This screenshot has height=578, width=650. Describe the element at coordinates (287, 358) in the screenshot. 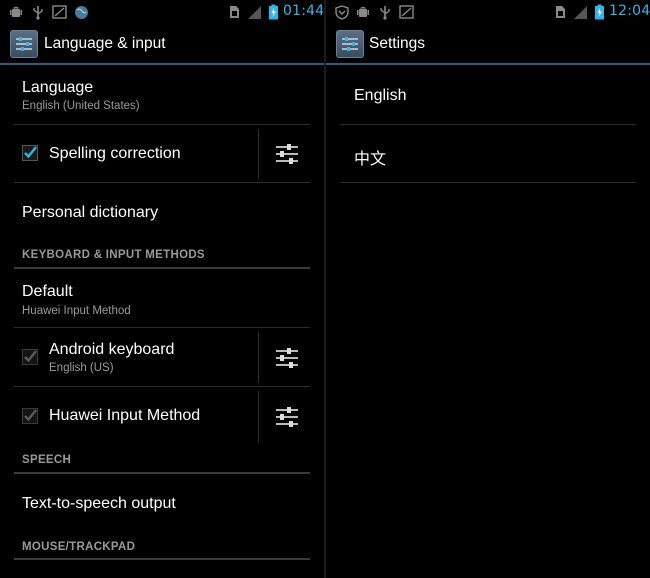

I see `android-keyboard-settings-icon` at that location.